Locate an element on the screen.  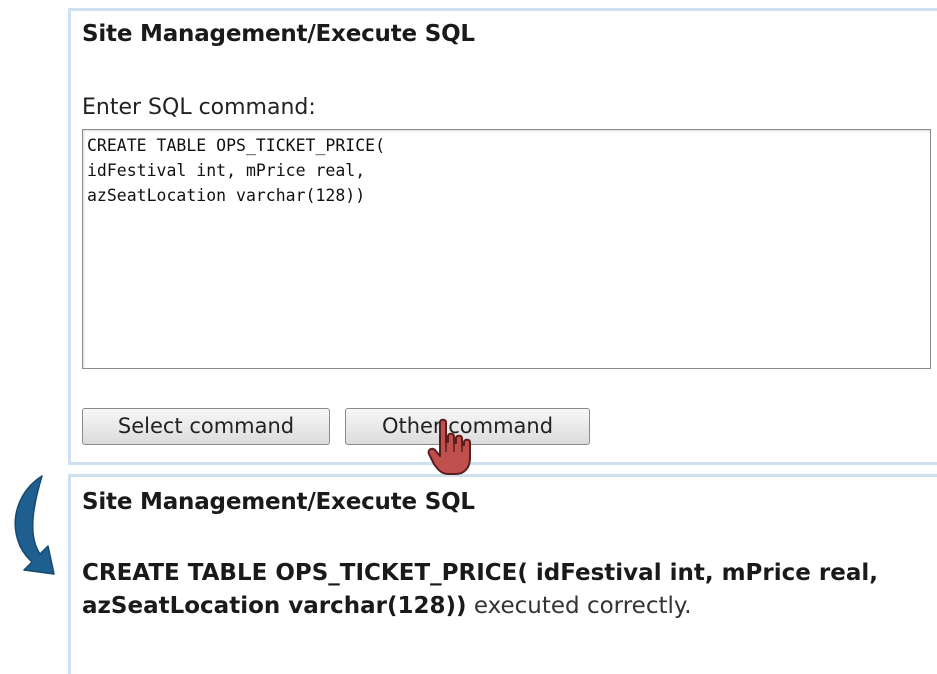
hand-pointer-icon is located at coordinates (449, 446).